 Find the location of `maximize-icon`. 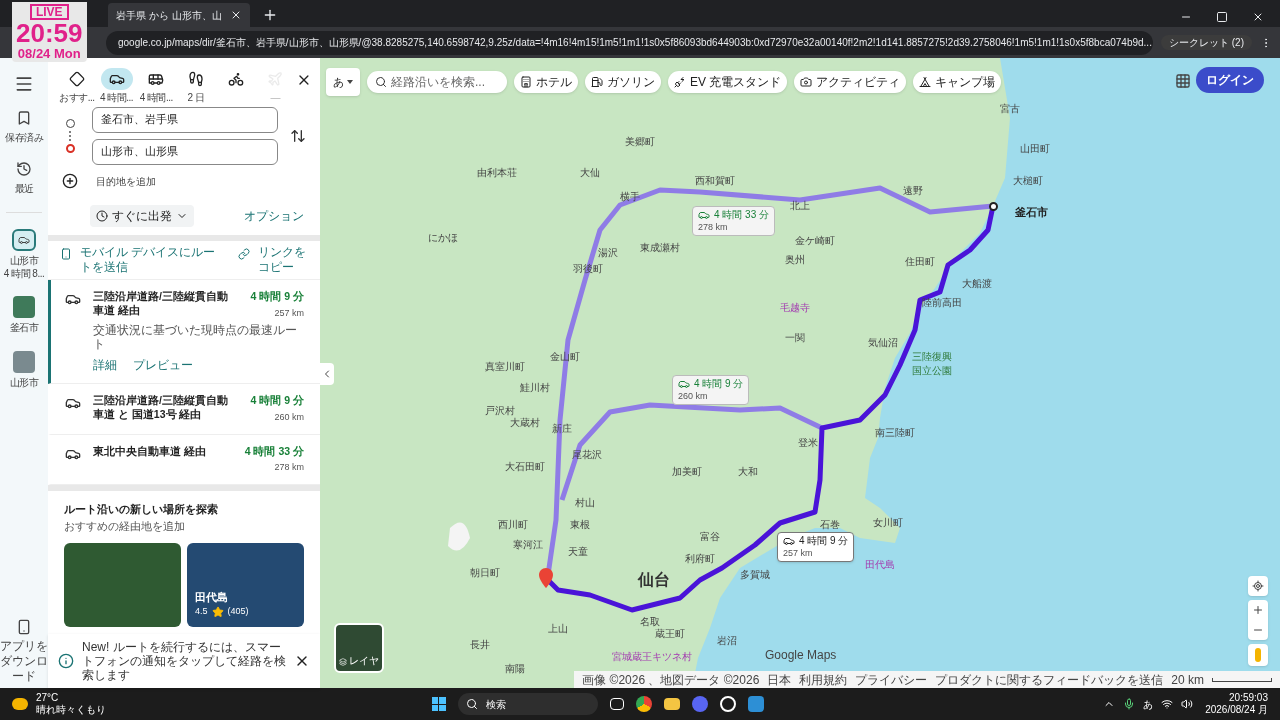

maximize-icon is located at coordinates (1222, 17).